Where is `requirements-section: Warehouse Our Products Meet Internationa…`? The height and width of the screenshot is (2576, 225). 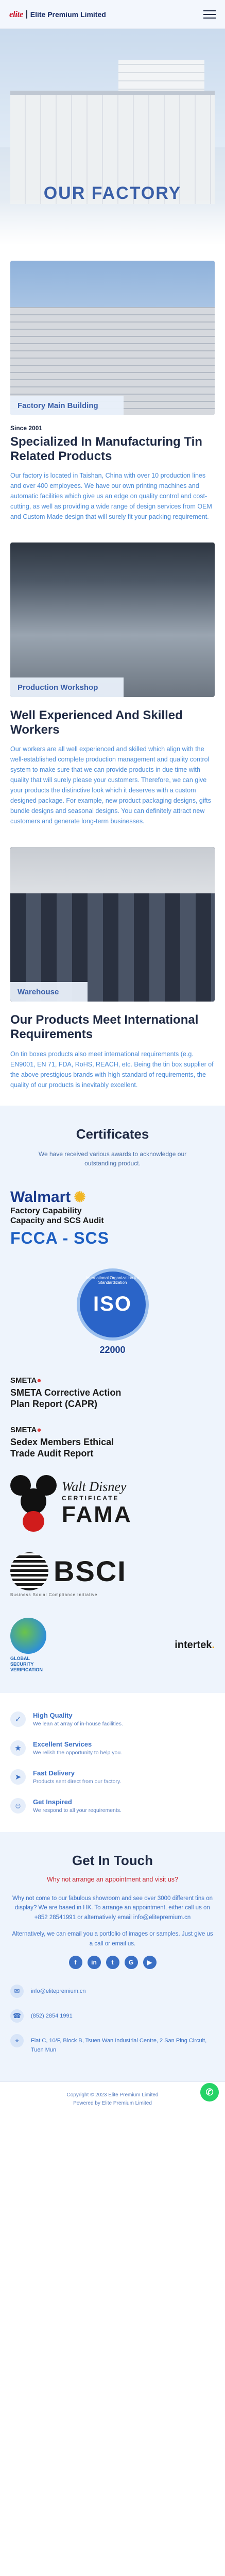
requirements-section: Warehouse Our Products Meet Internationa… is located at coordinates (112, 961).